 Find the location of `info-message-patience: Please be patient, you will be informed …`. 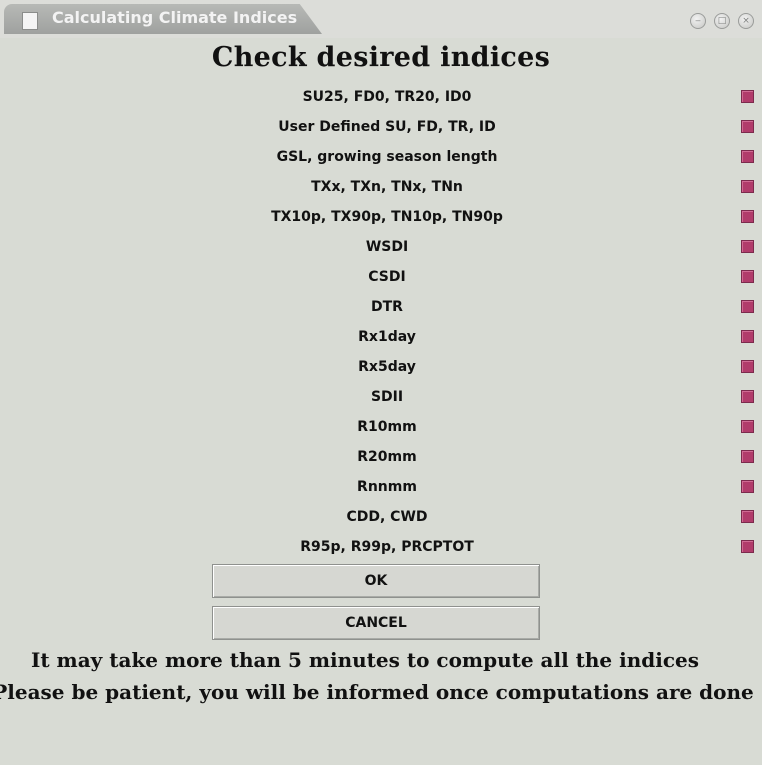

info-message-patience: Please be patient, you will be informed … is located at coordinates (377, 692).